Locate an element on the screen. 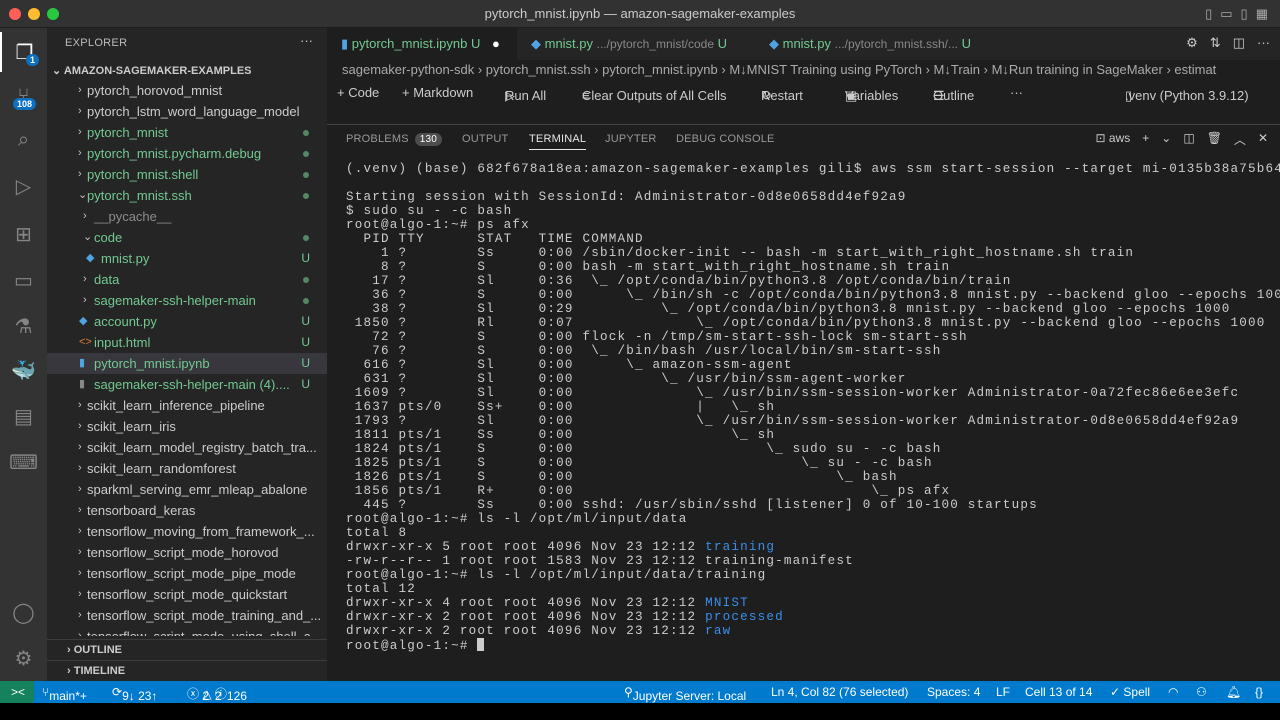 The width and height of the screenshot is (1280, 720). more-button: ··· is located at coordinates (1016, 92).